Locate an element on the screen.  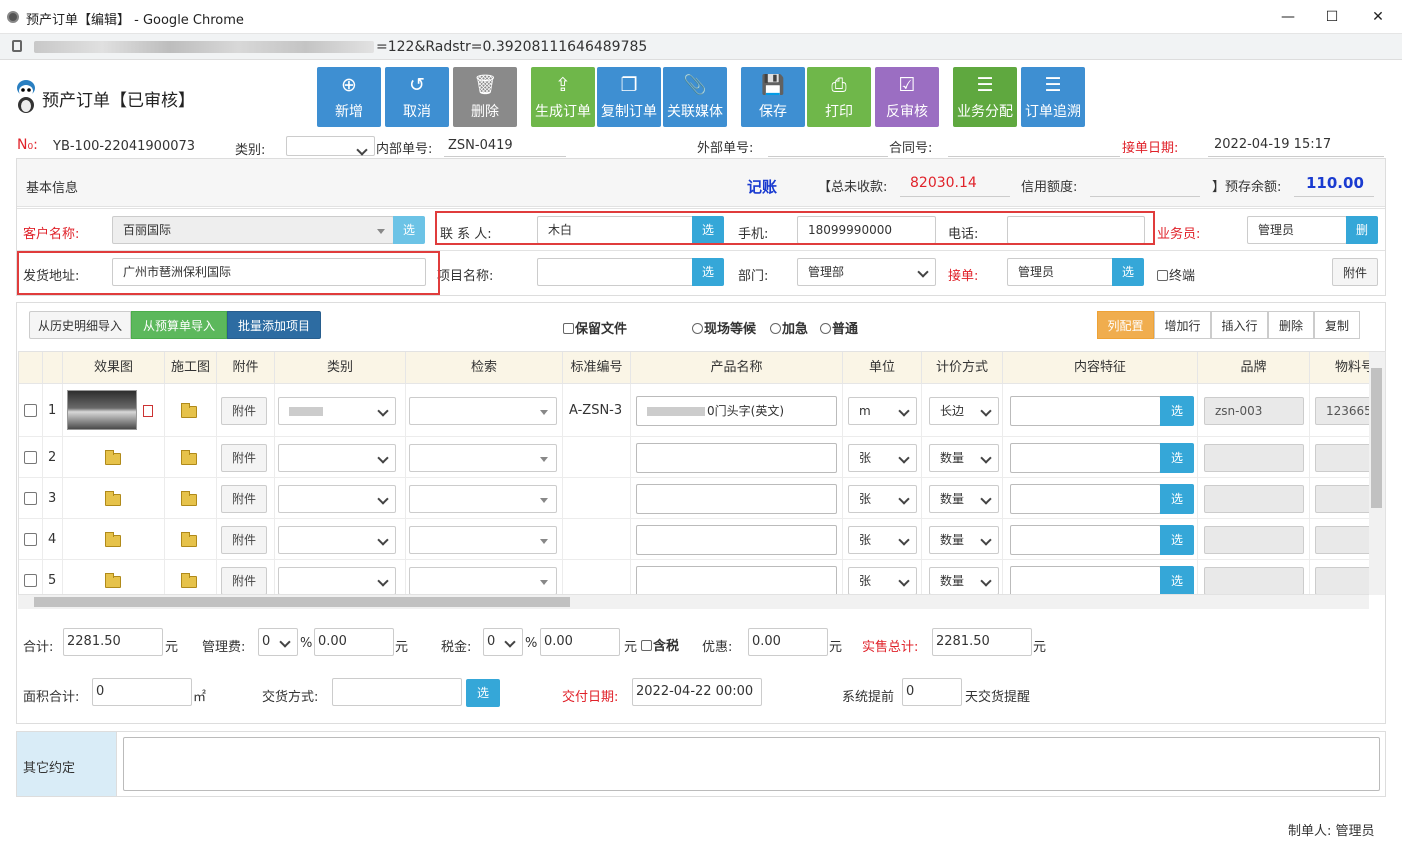
batch-add-button: 批量添加项目 is located at coordinates (274, 325).